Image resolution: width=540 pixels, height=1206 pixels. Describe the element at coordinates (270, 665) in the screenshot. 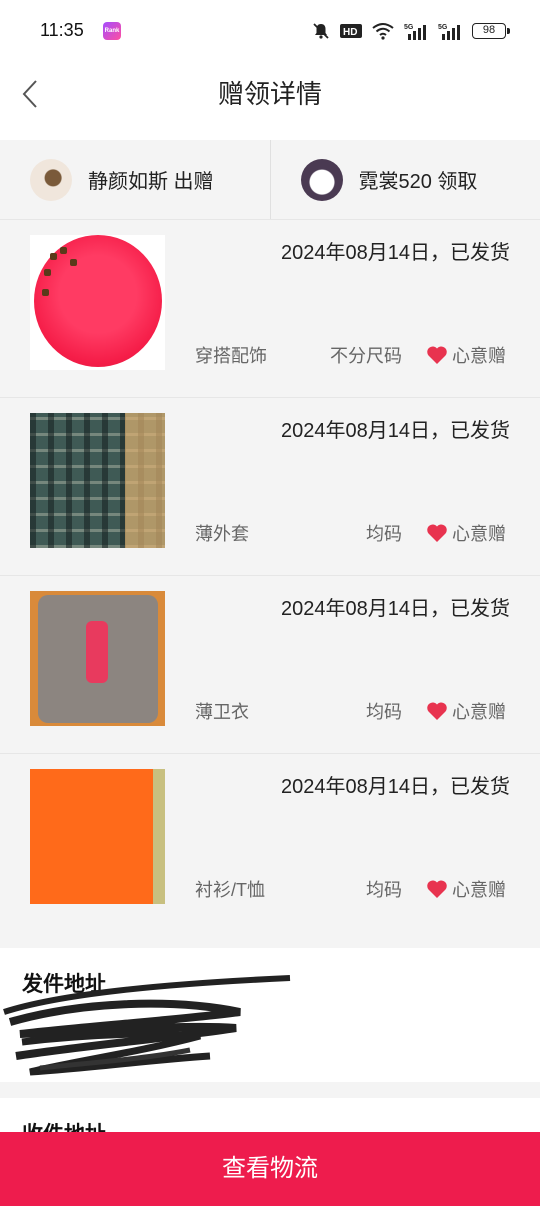

I see `list-item: 2024年08月14日，已发货 薄卫衣 均码 心意赠` at that location.